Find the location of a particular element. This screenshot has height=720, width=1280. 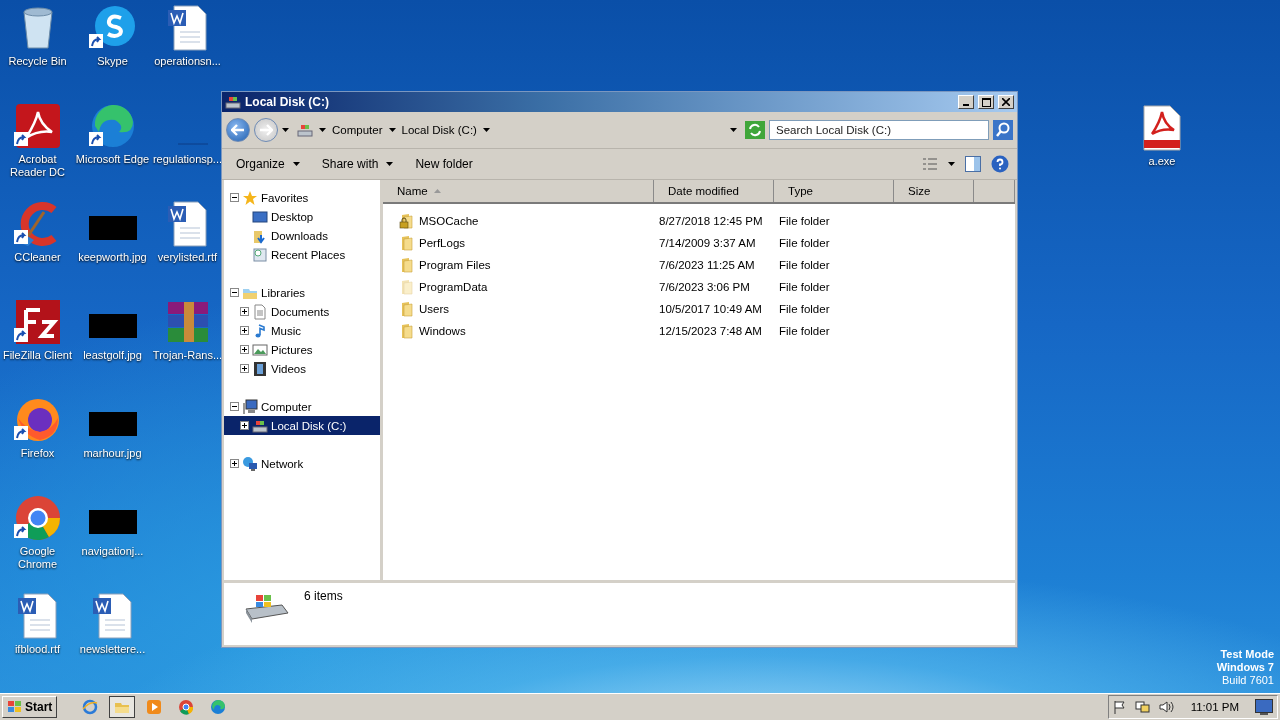

start-button: Start is located at coordinates (30, 707).